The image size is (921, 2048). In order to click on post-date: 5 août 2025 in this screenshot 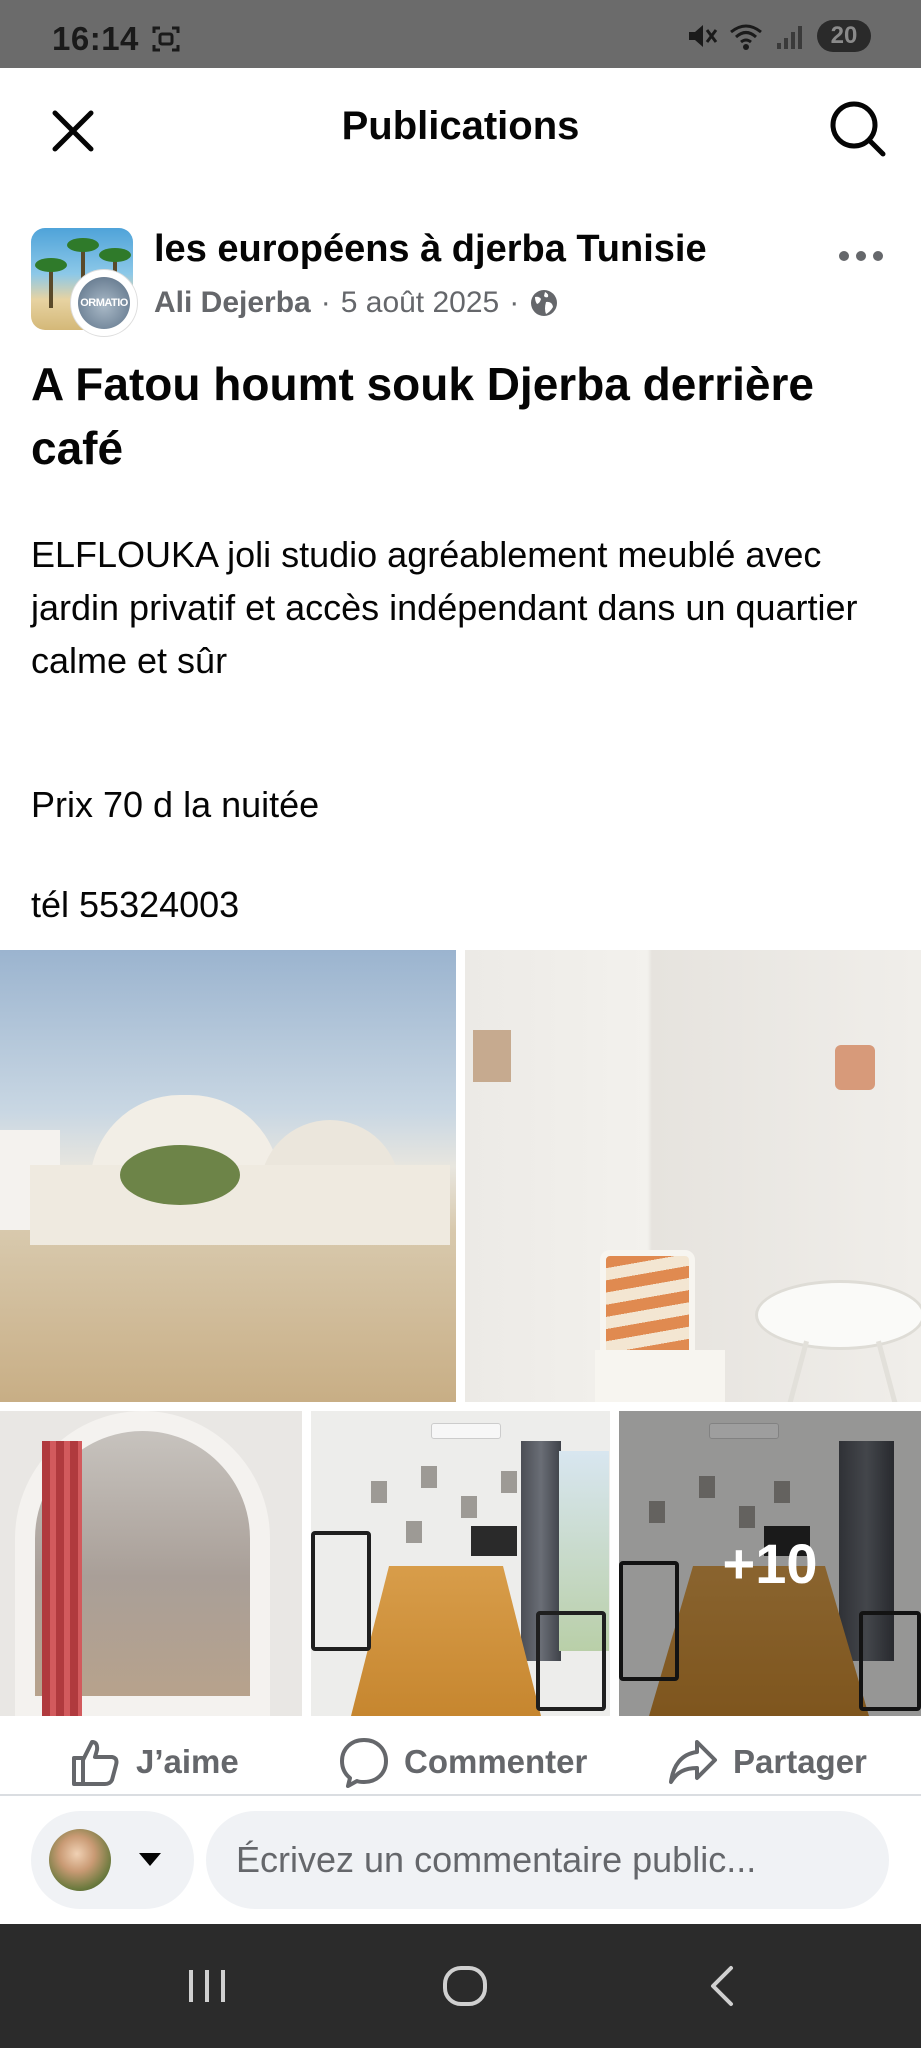, I will do `click(420, 303)`.